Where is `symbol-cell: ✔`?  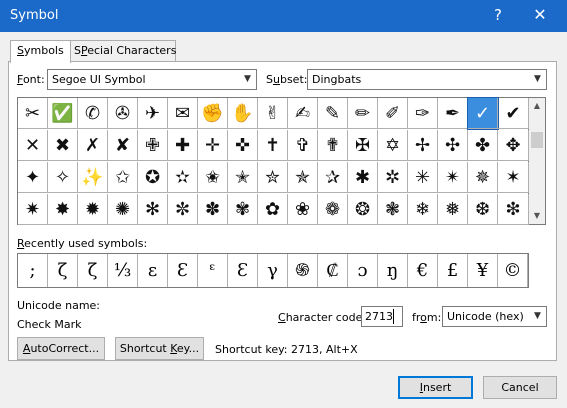
symbol-cell: ✔ is located at coordinates (513, 113).